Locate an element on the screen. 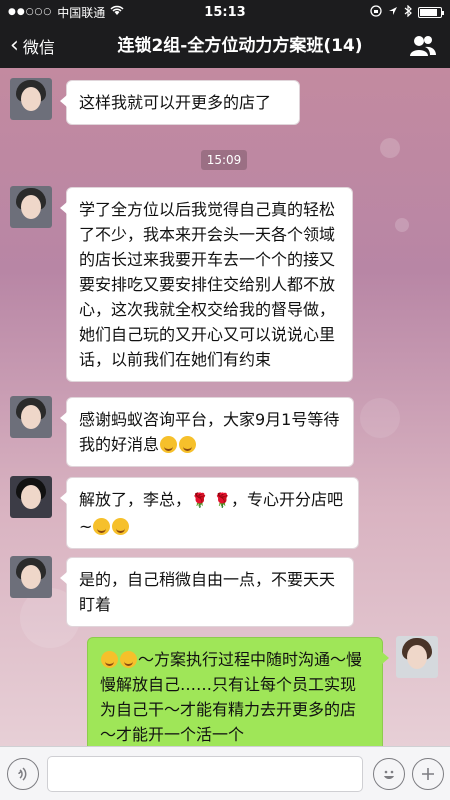 This screenshot has width=450, height=800. status-bar: ●●○○○ 中国联通 15:13 is located at coordinates (225, 12).